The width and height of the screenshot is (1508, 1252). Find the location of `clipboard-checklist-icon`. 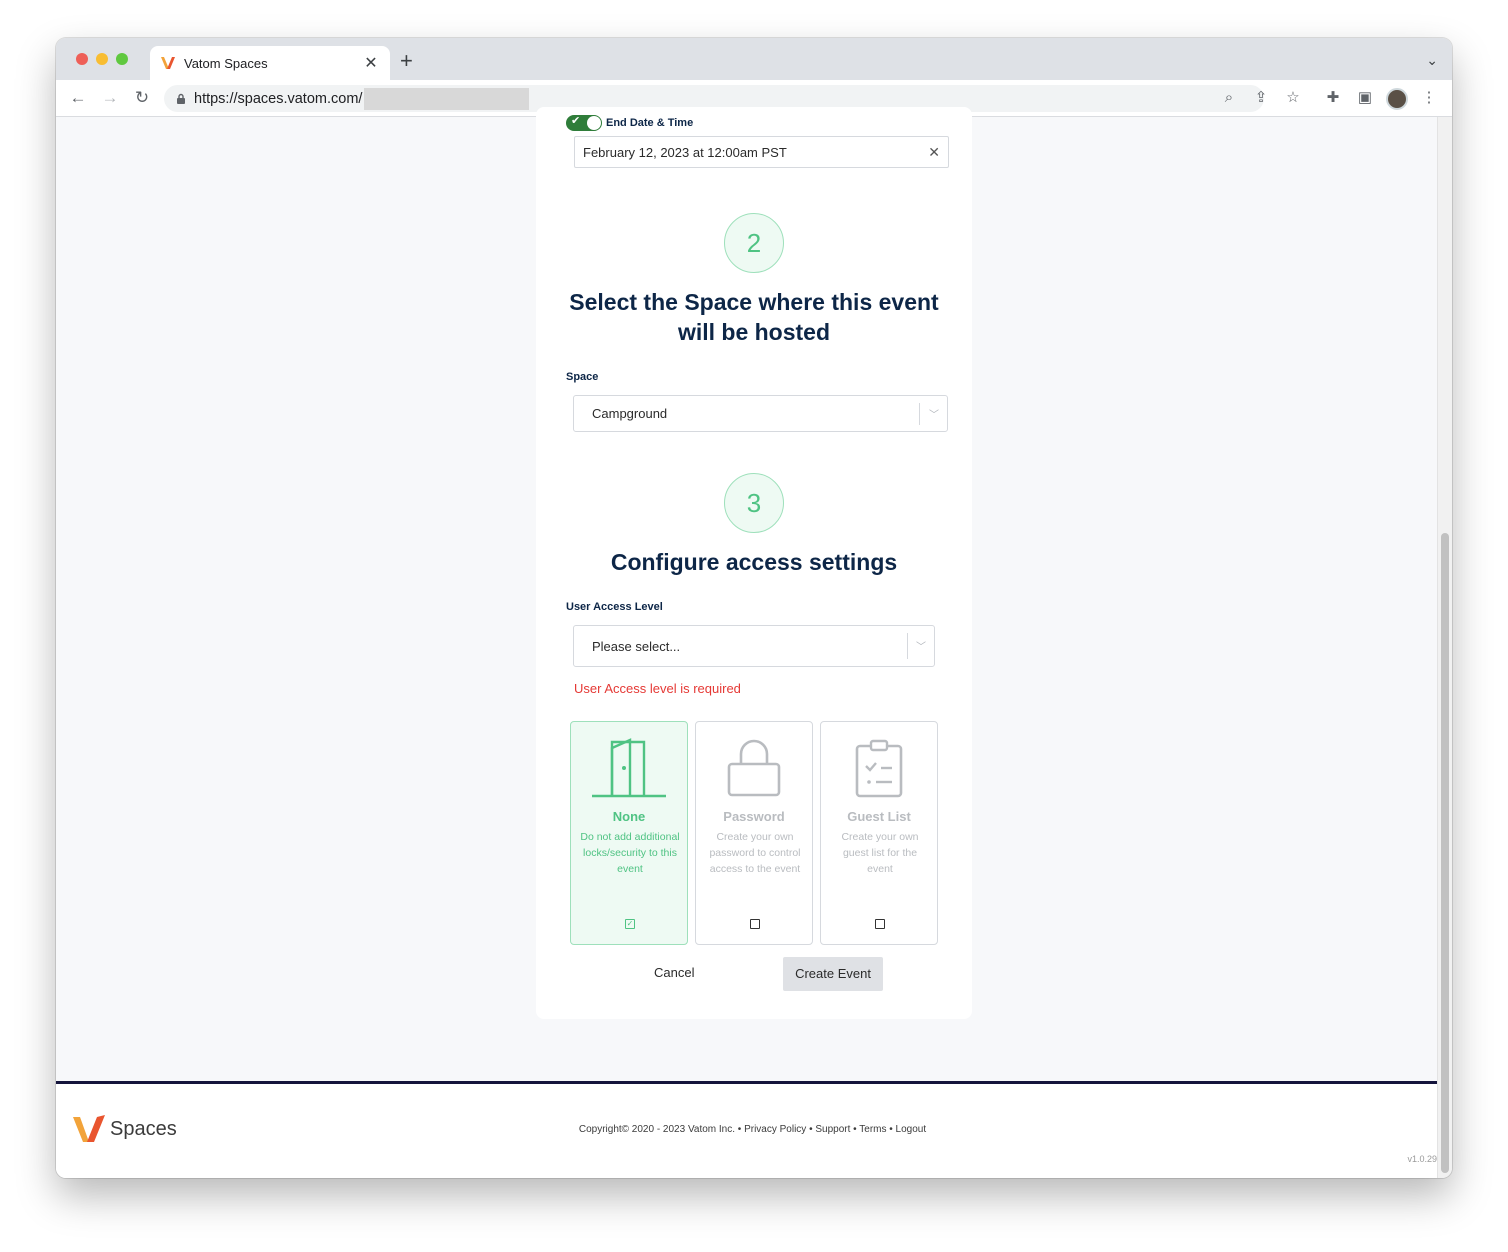

clipboard-checklist-icon is located at coordinates (879, 768).